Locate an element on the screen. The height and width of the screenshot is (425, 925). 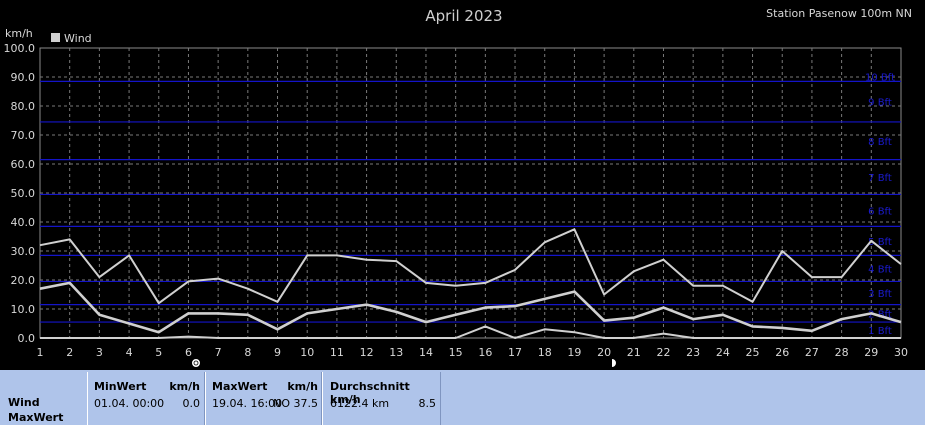
stats-max-value: NO 37.5 is located at coordinates (295, 403).